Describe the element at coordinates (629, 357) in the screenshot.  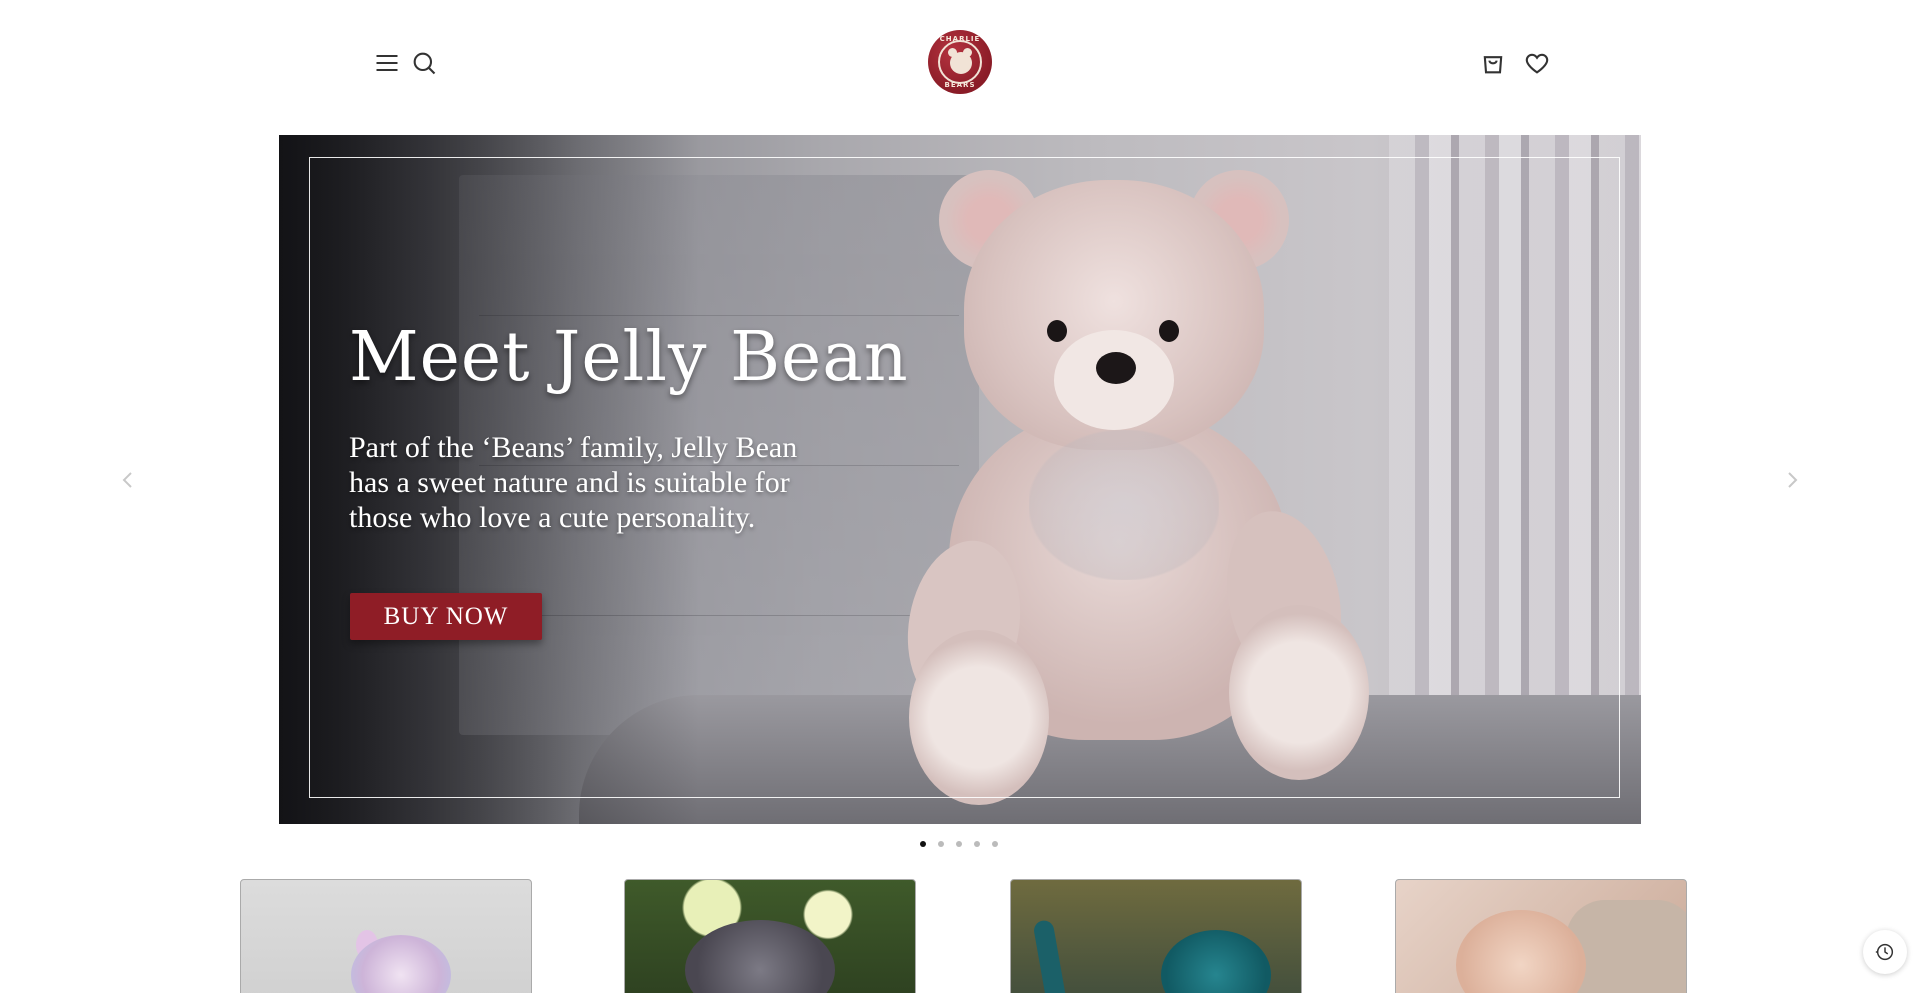
I see `hero-title: Meet Jelly Bean` at that location.